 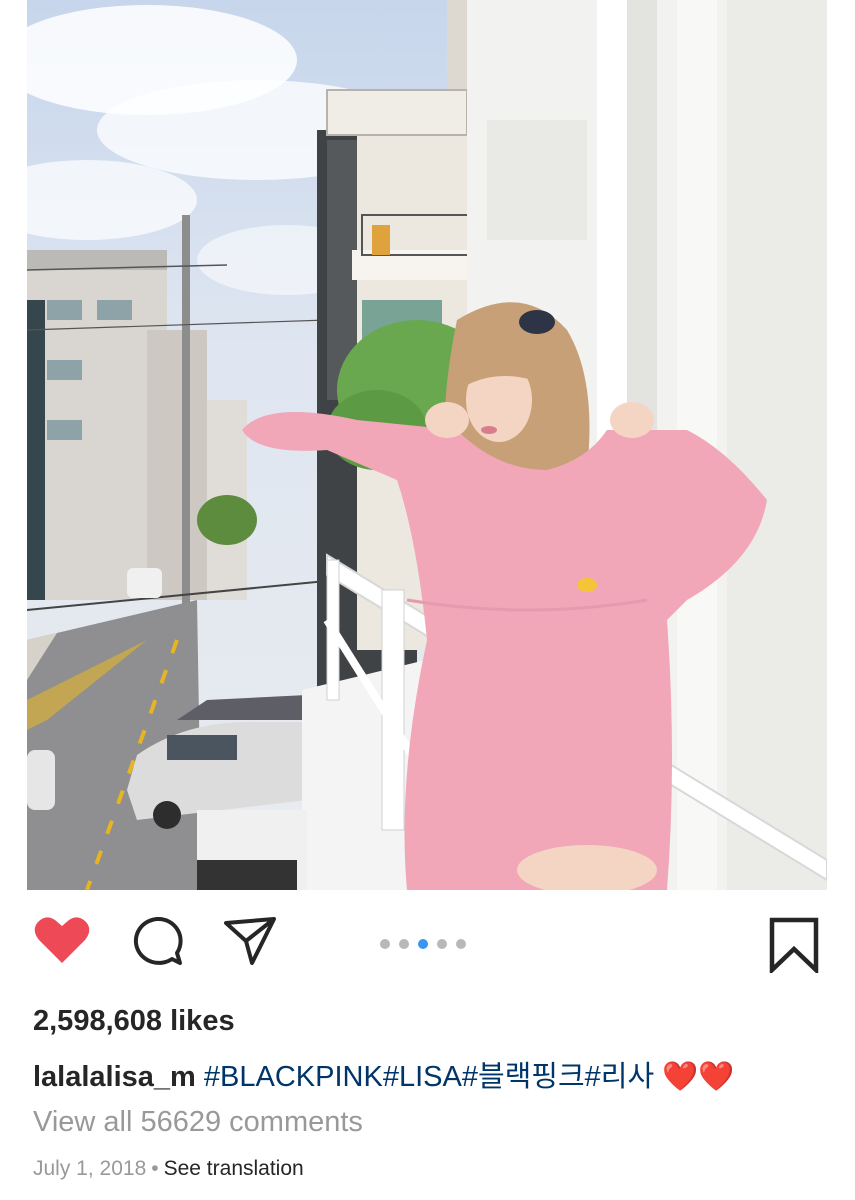 I want to click on comment-icon, so click(x=157, y=941).